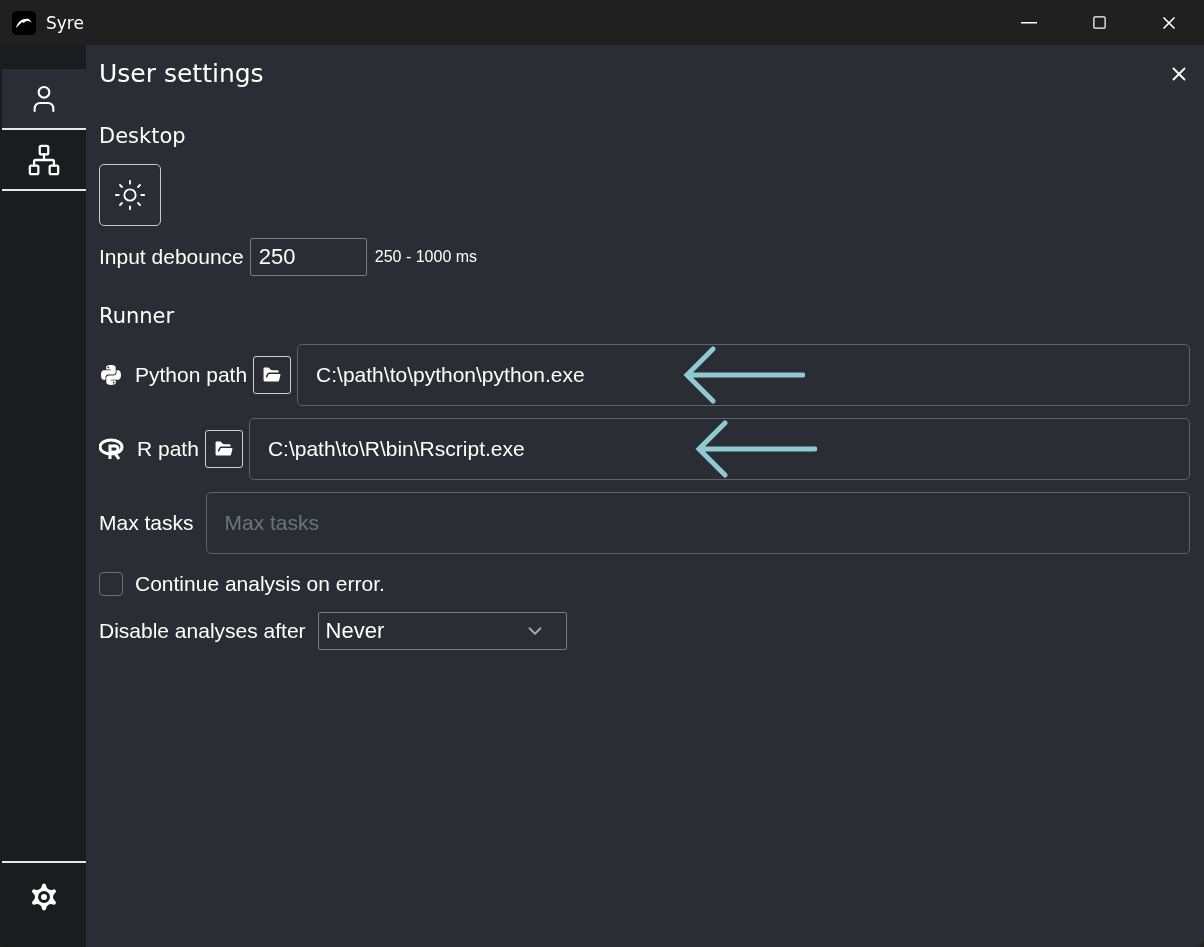  Describe the element at coordinates (137, 316) in the screenshot. I see `section-heading: Runner` at that location.